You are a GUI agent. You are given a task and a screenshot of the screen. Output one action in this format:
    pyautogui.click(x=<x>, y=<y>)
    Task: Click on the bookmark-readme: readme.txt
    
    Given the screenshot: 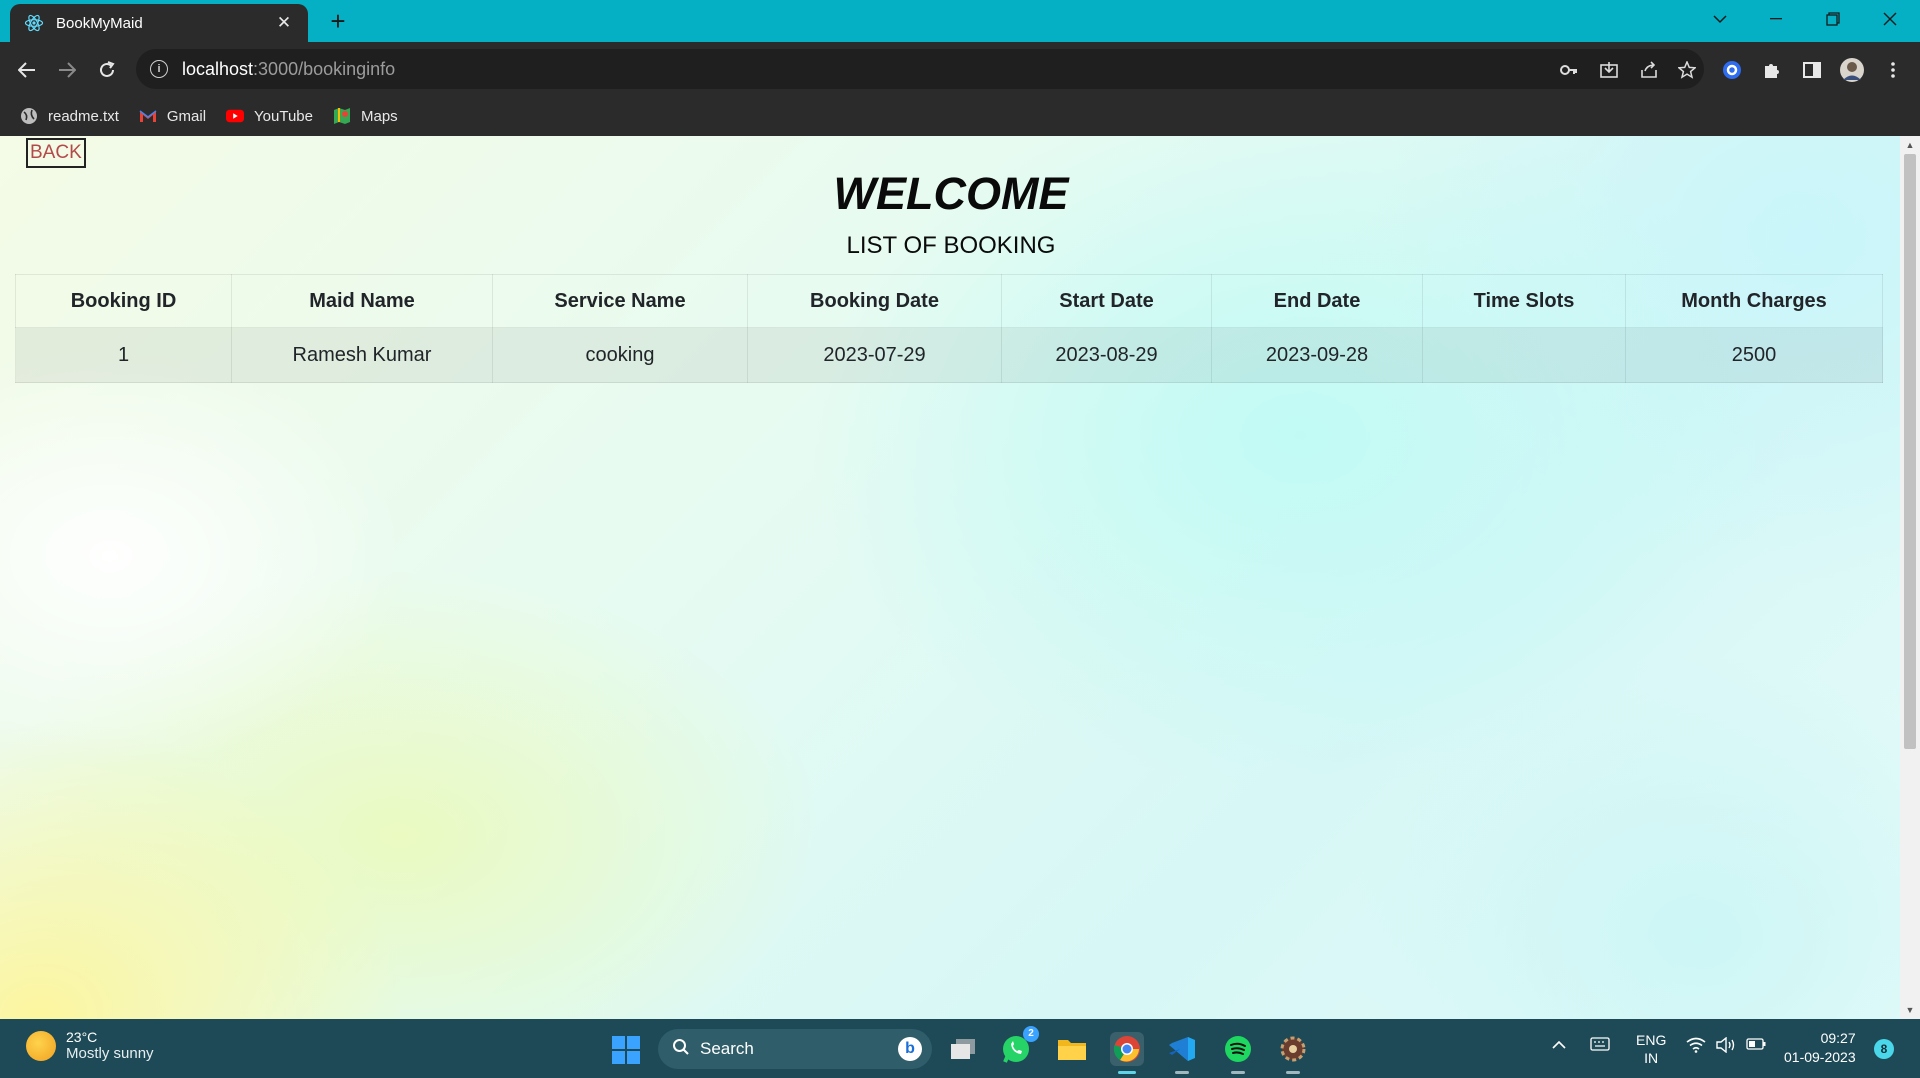 What is the action you would take?
    pyautogui.click(x=69, y=116)
    